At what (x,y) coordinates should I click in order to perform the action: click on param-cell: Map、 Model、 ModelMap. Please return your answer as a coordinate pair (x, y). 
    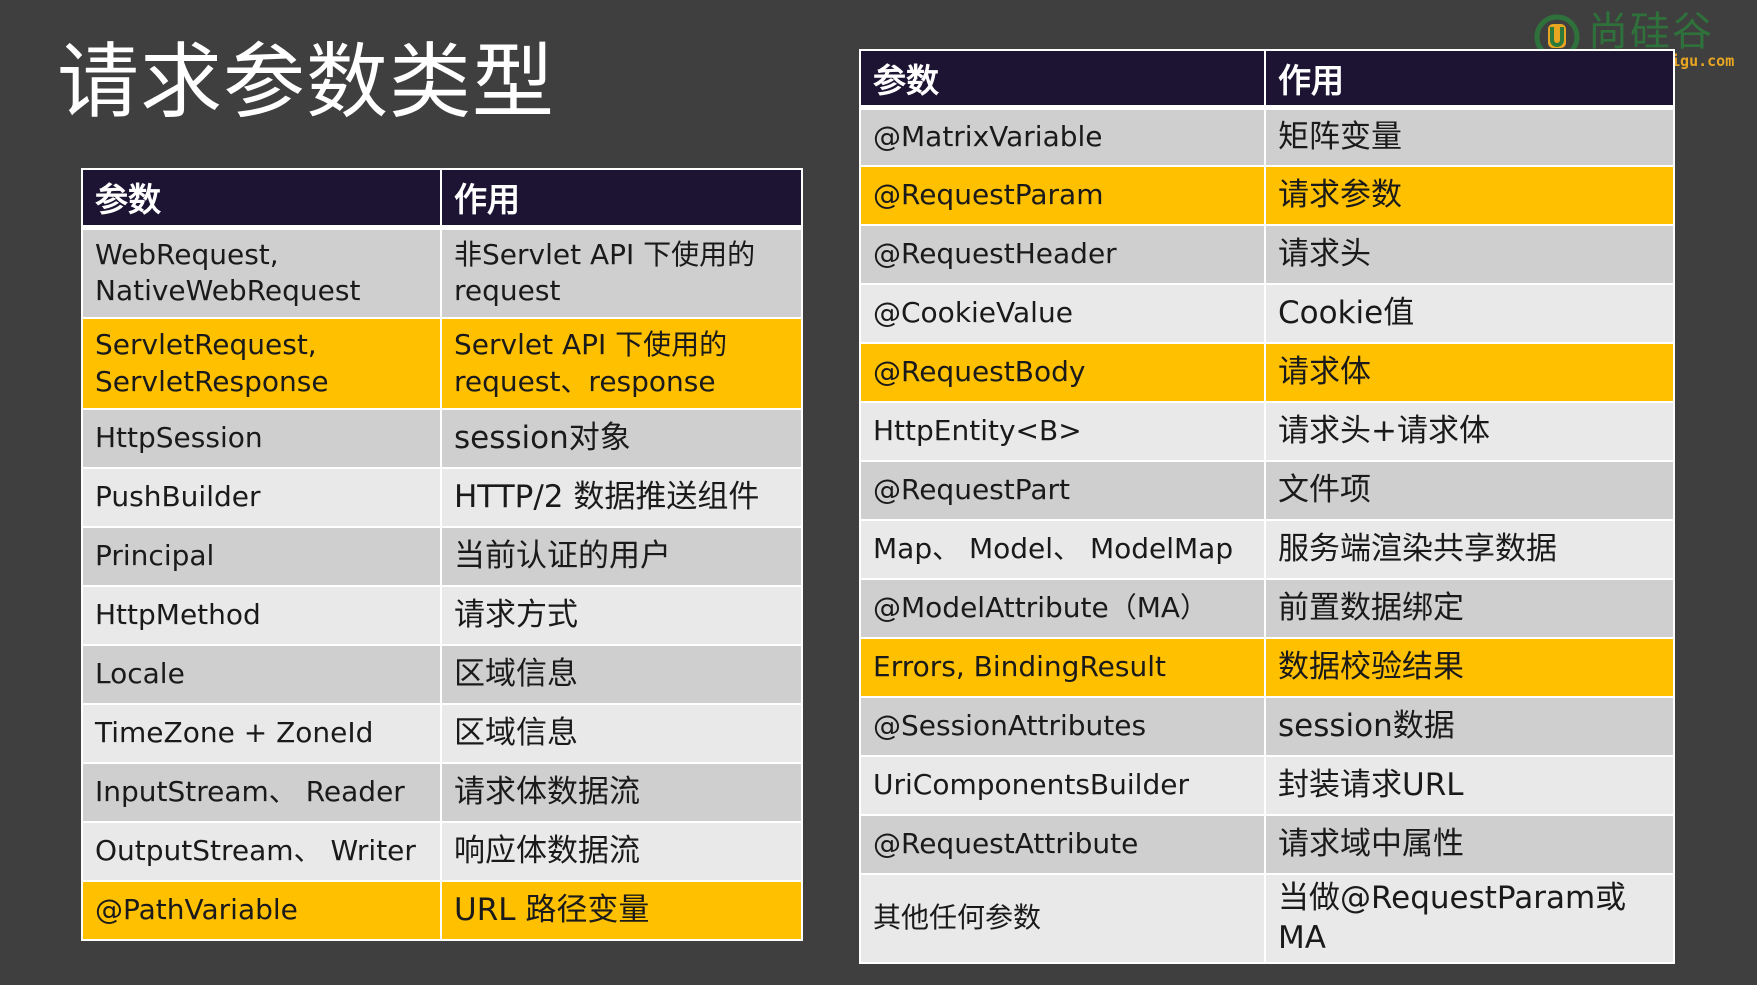
    Looking at the image, I should click on (1063, 550).